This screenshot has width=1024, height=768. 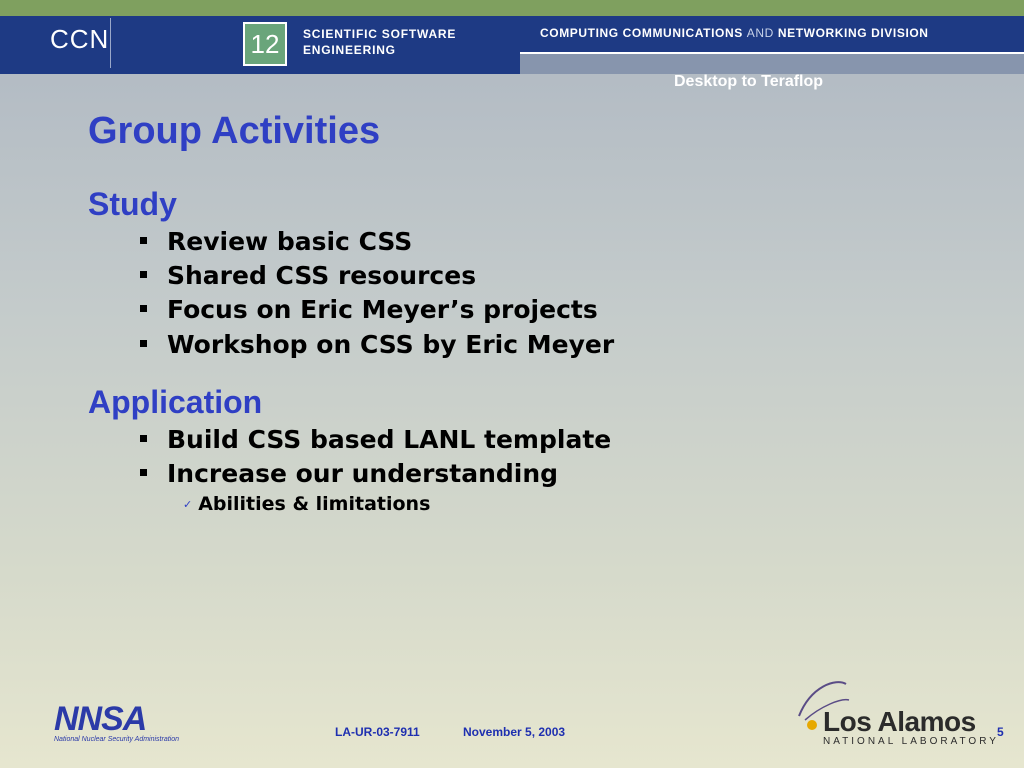 I want to click on sub-bullet-item: ✓ Abilities & limitations, so click(x=306, y=504).